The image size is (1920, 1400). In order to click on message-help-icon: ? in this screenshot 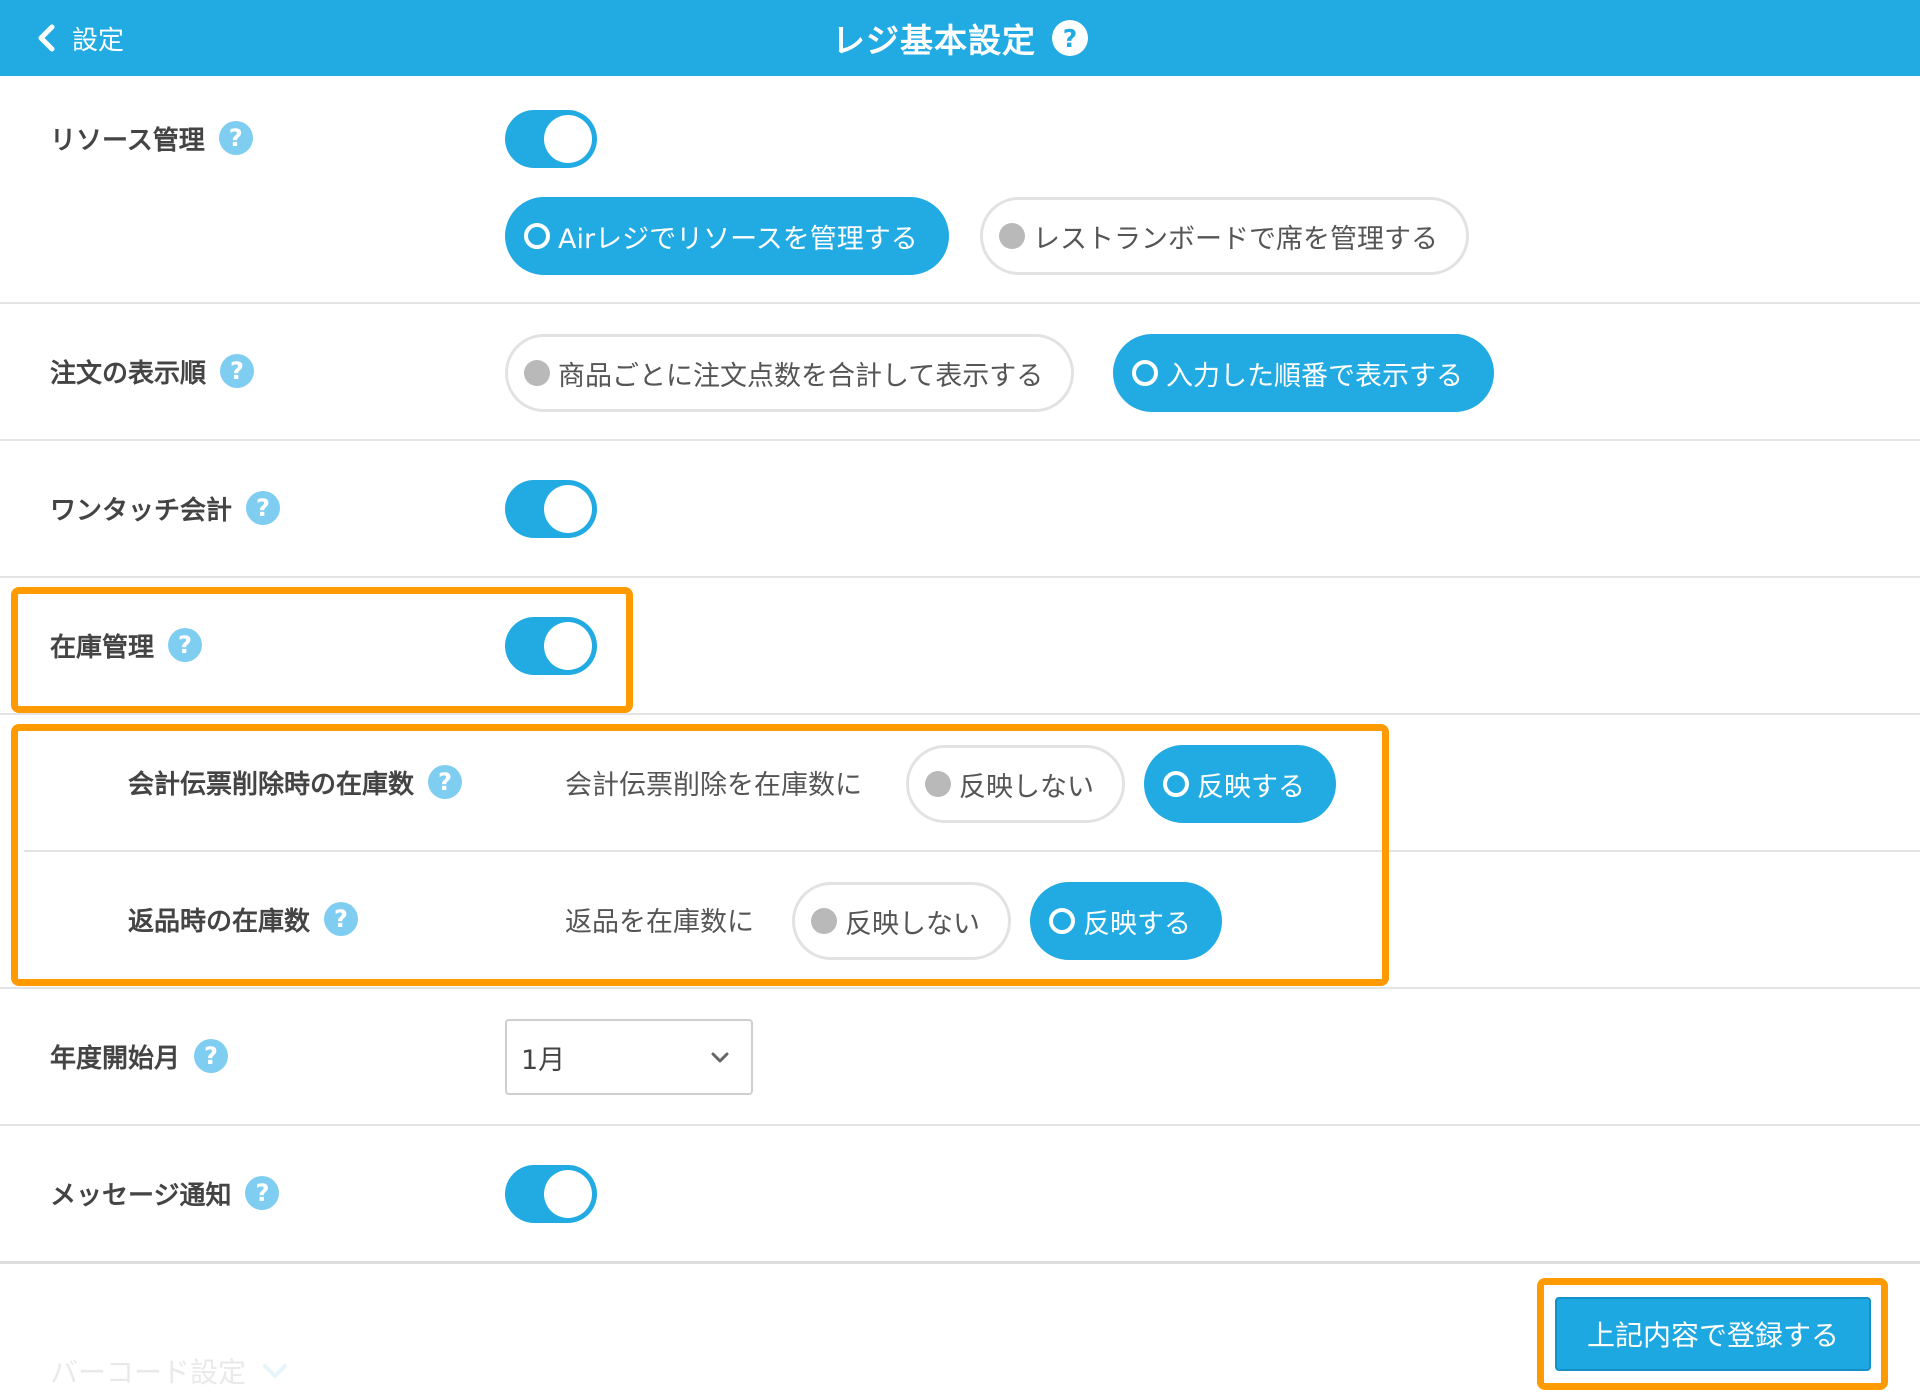, I will do `click(262, 1193)`.